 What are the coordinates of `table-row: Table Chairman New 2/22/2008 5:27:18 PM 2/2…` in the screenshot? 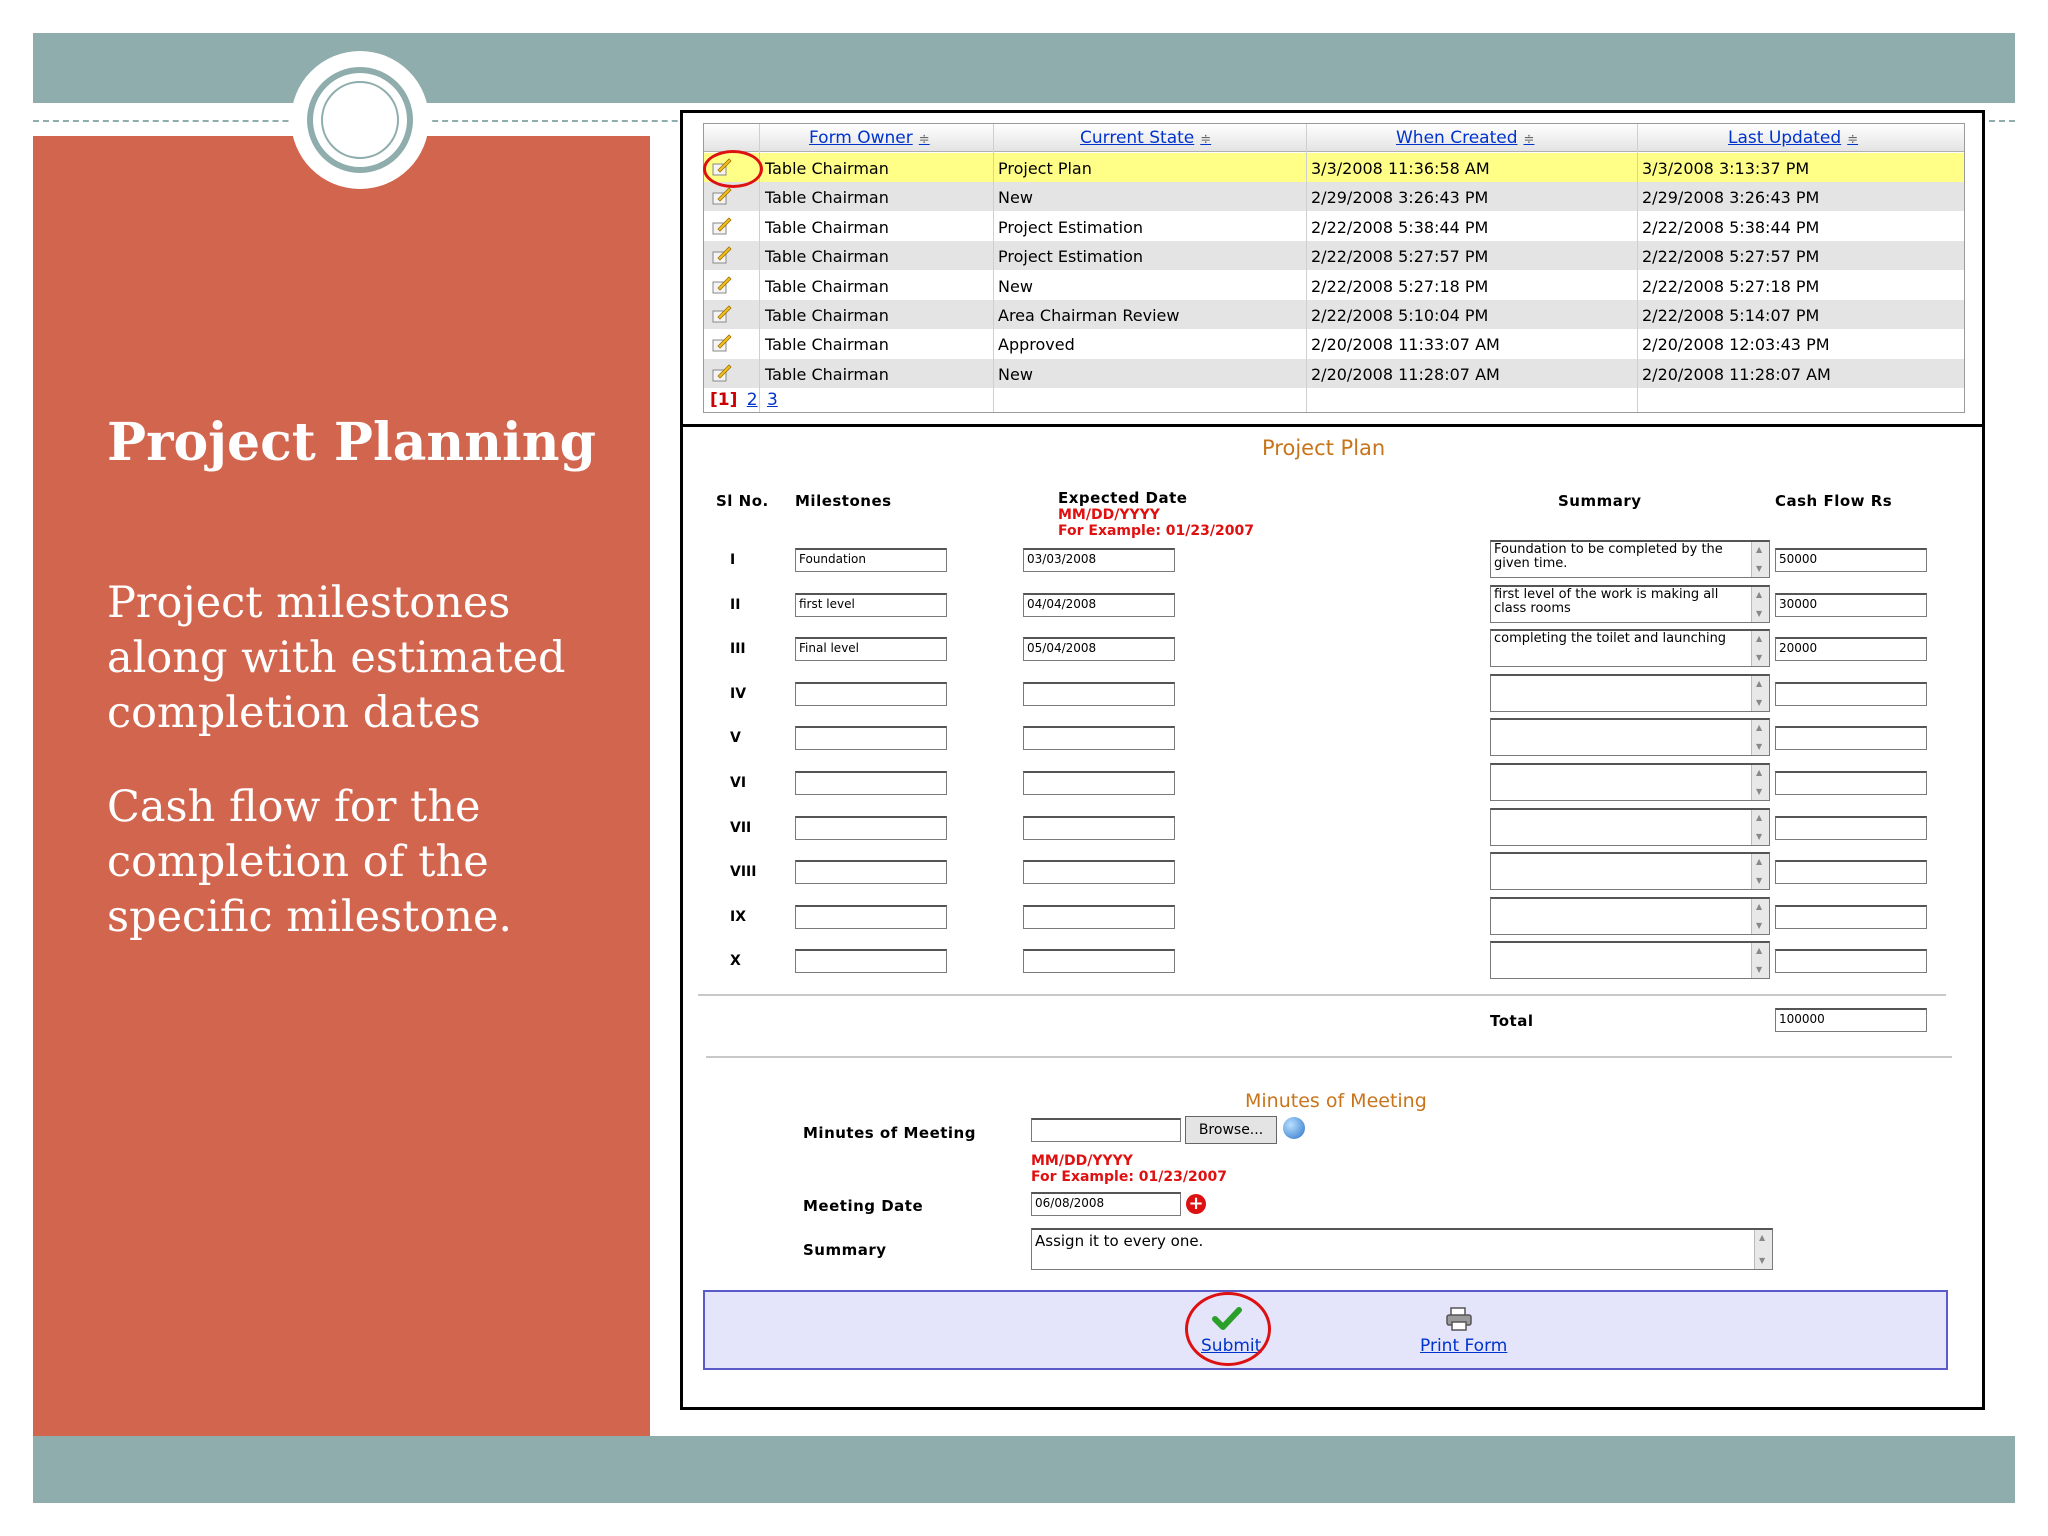 It's located at (1334, 285).